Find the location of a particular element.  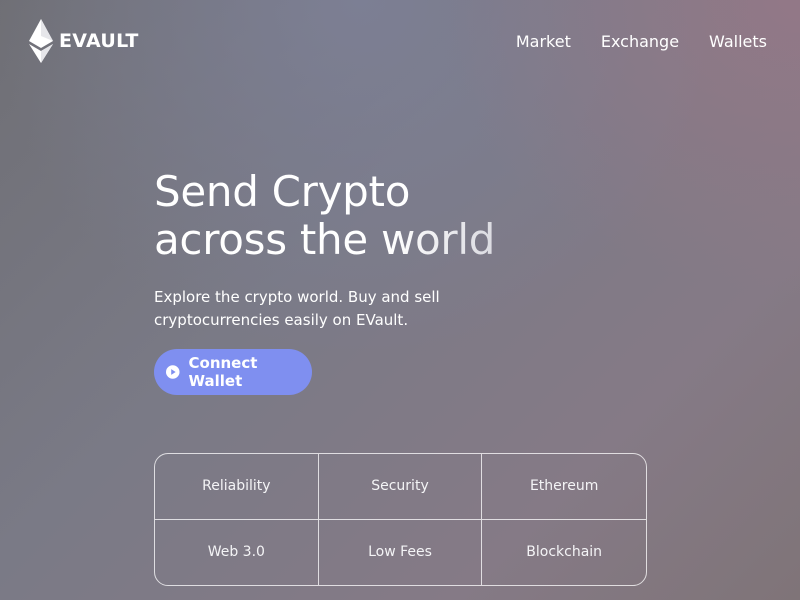

feature-cell-security: Security is located at coordinates (400, 487).